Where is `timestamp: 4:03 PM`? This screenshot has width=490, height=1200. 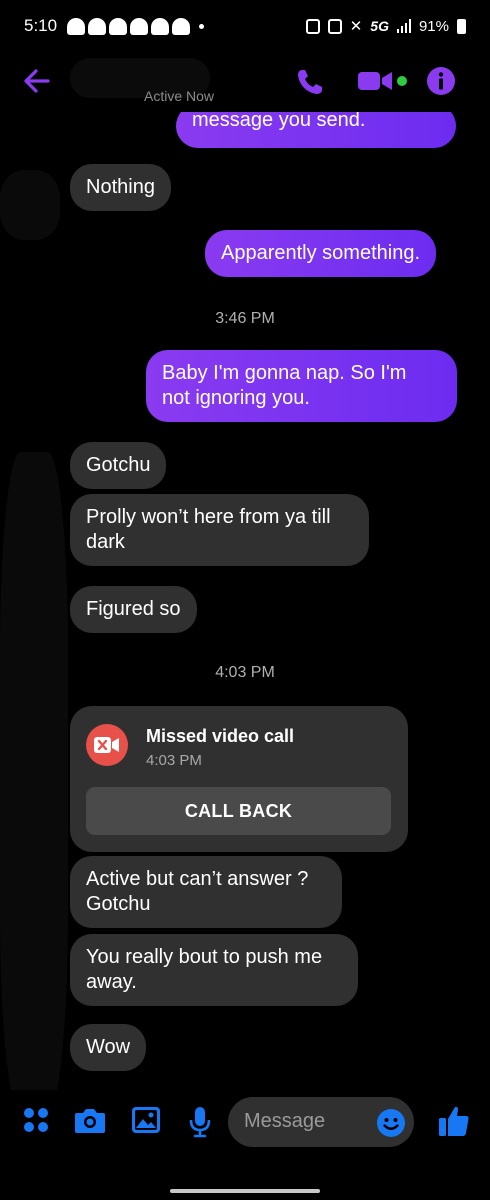 timestamp: 4:03 PM is located at coordinates (245, 672).